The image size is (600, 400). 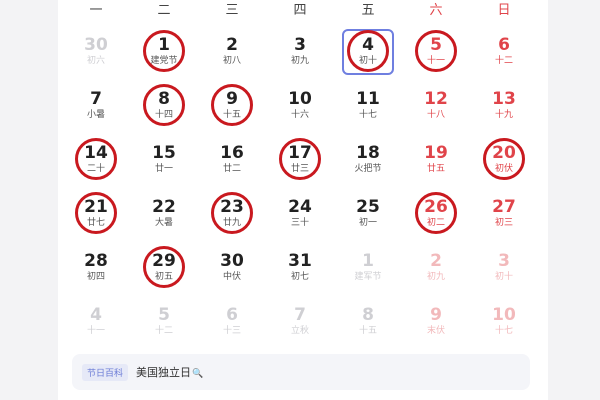 I want to click on calendar-day: 31 初七, so click(x=300, y=269).